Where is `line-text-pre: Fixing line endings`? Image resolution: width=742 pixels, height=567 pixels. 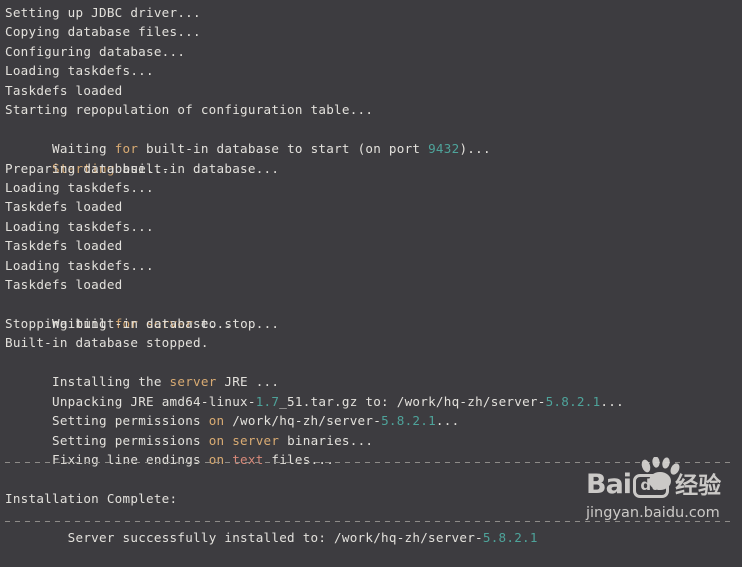 line-text-pre: Fixing line endings is located at coordinates (130, 460).